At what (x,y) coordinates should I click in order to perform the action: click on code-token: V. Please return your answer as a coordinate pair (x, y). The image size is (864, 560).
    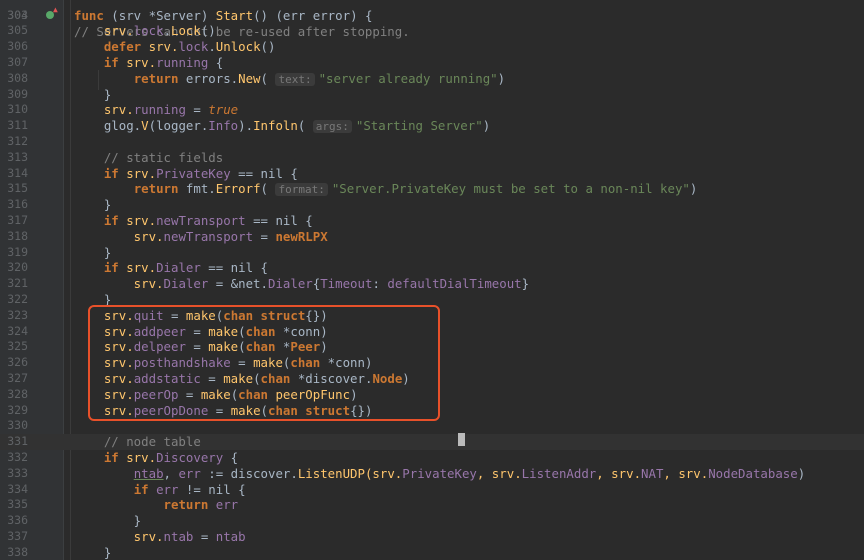
    Looking at the image, I should click on (145, 126).